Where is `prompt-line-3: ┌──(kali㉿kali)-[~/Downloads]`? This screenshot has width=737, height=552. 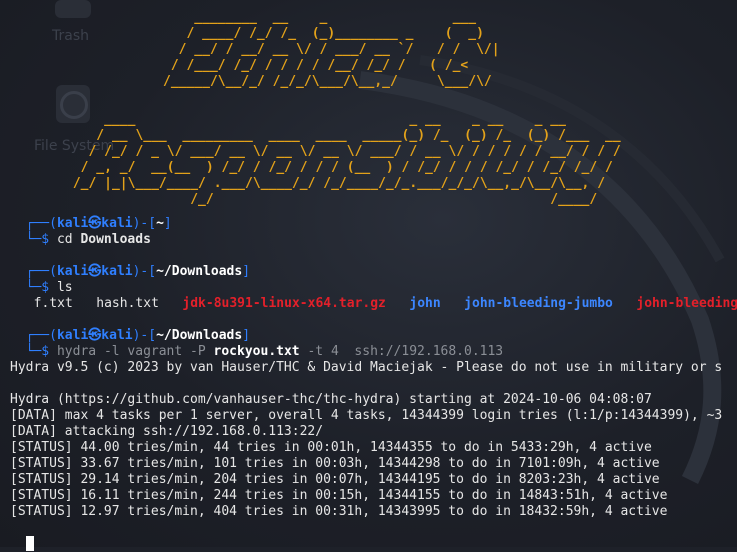 prompt-line-3: ┌──(kali㉿kali)-[~/Downloads] is located at coordinates (130, 327).